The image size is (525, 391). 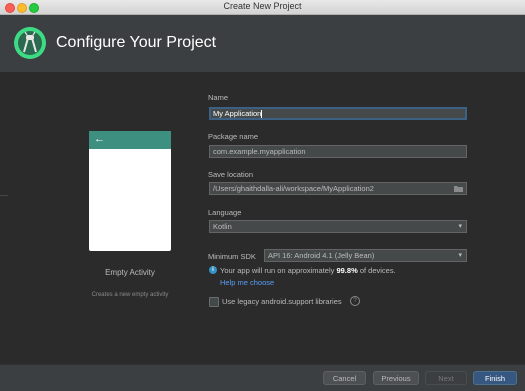 I want to click on minimum-sdk-value: API 16: Android 4.1 (Jelly Bean), so click(x=321, y=255).